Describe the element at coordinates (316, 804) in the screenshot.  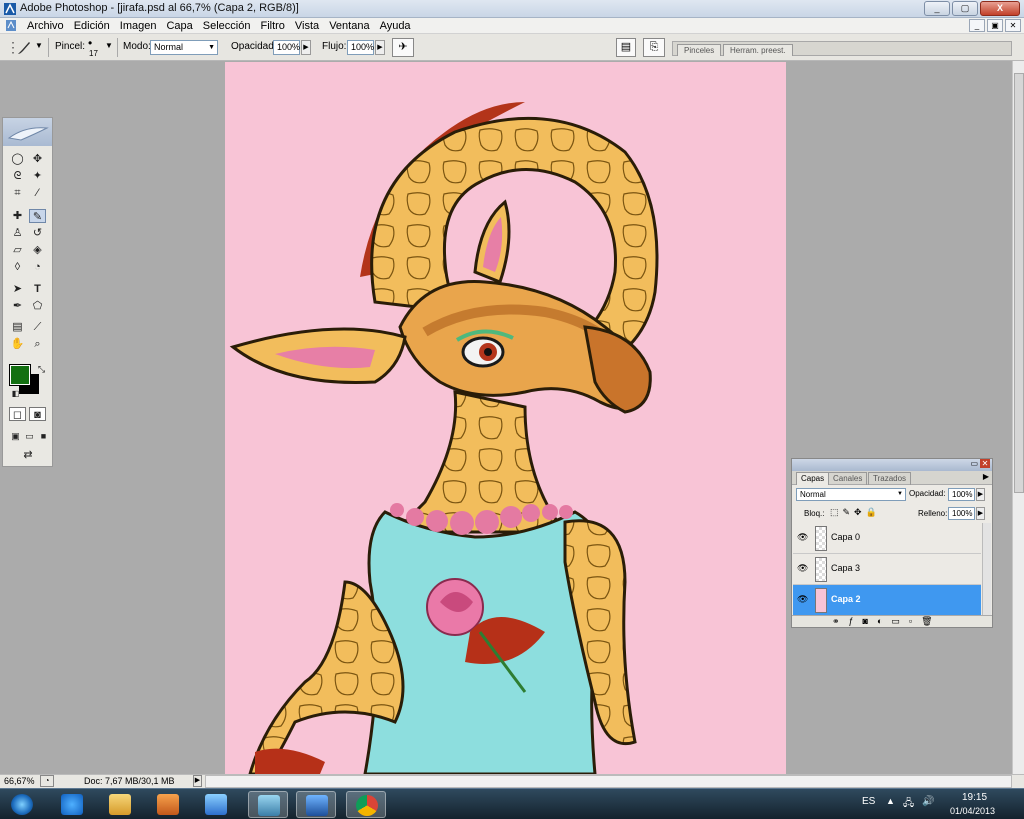
I see `taskbar-photoshop` at that location.